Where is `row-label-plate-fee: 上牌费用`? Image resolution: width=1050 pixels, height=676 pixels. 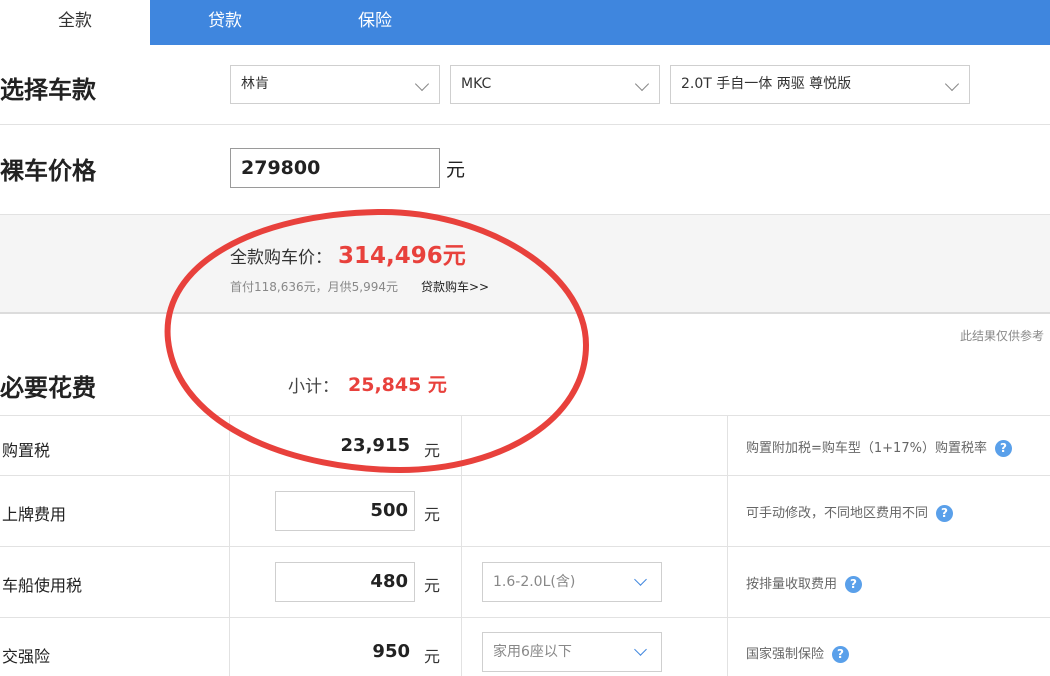
row-label-plate-fee: 上牌费用 is located at coordinates (34, 514).